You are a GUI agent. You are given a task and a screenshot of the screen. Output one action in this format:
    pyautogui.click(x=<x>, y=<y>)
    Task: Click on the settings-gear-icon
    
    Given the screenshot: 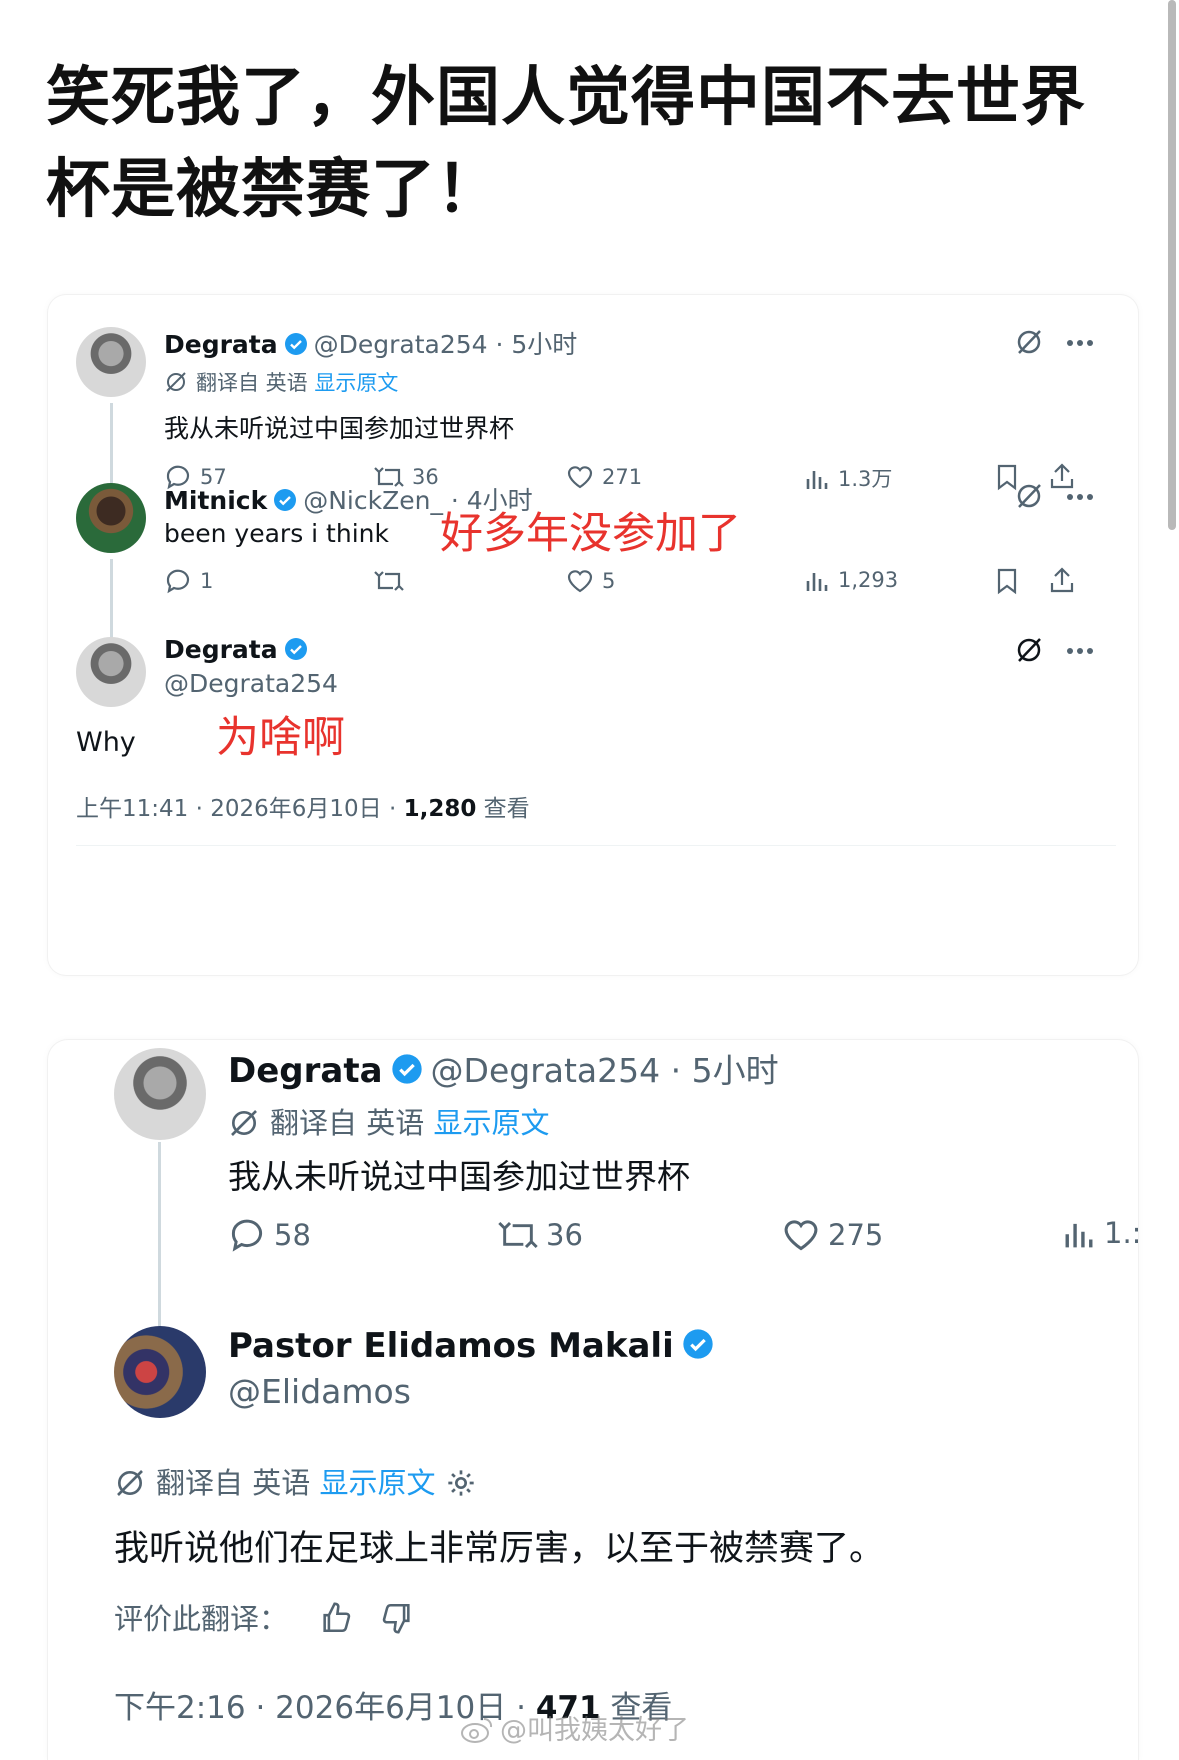 What is the action you would take?
    pyautogui.click(x=461, y=1483)
    